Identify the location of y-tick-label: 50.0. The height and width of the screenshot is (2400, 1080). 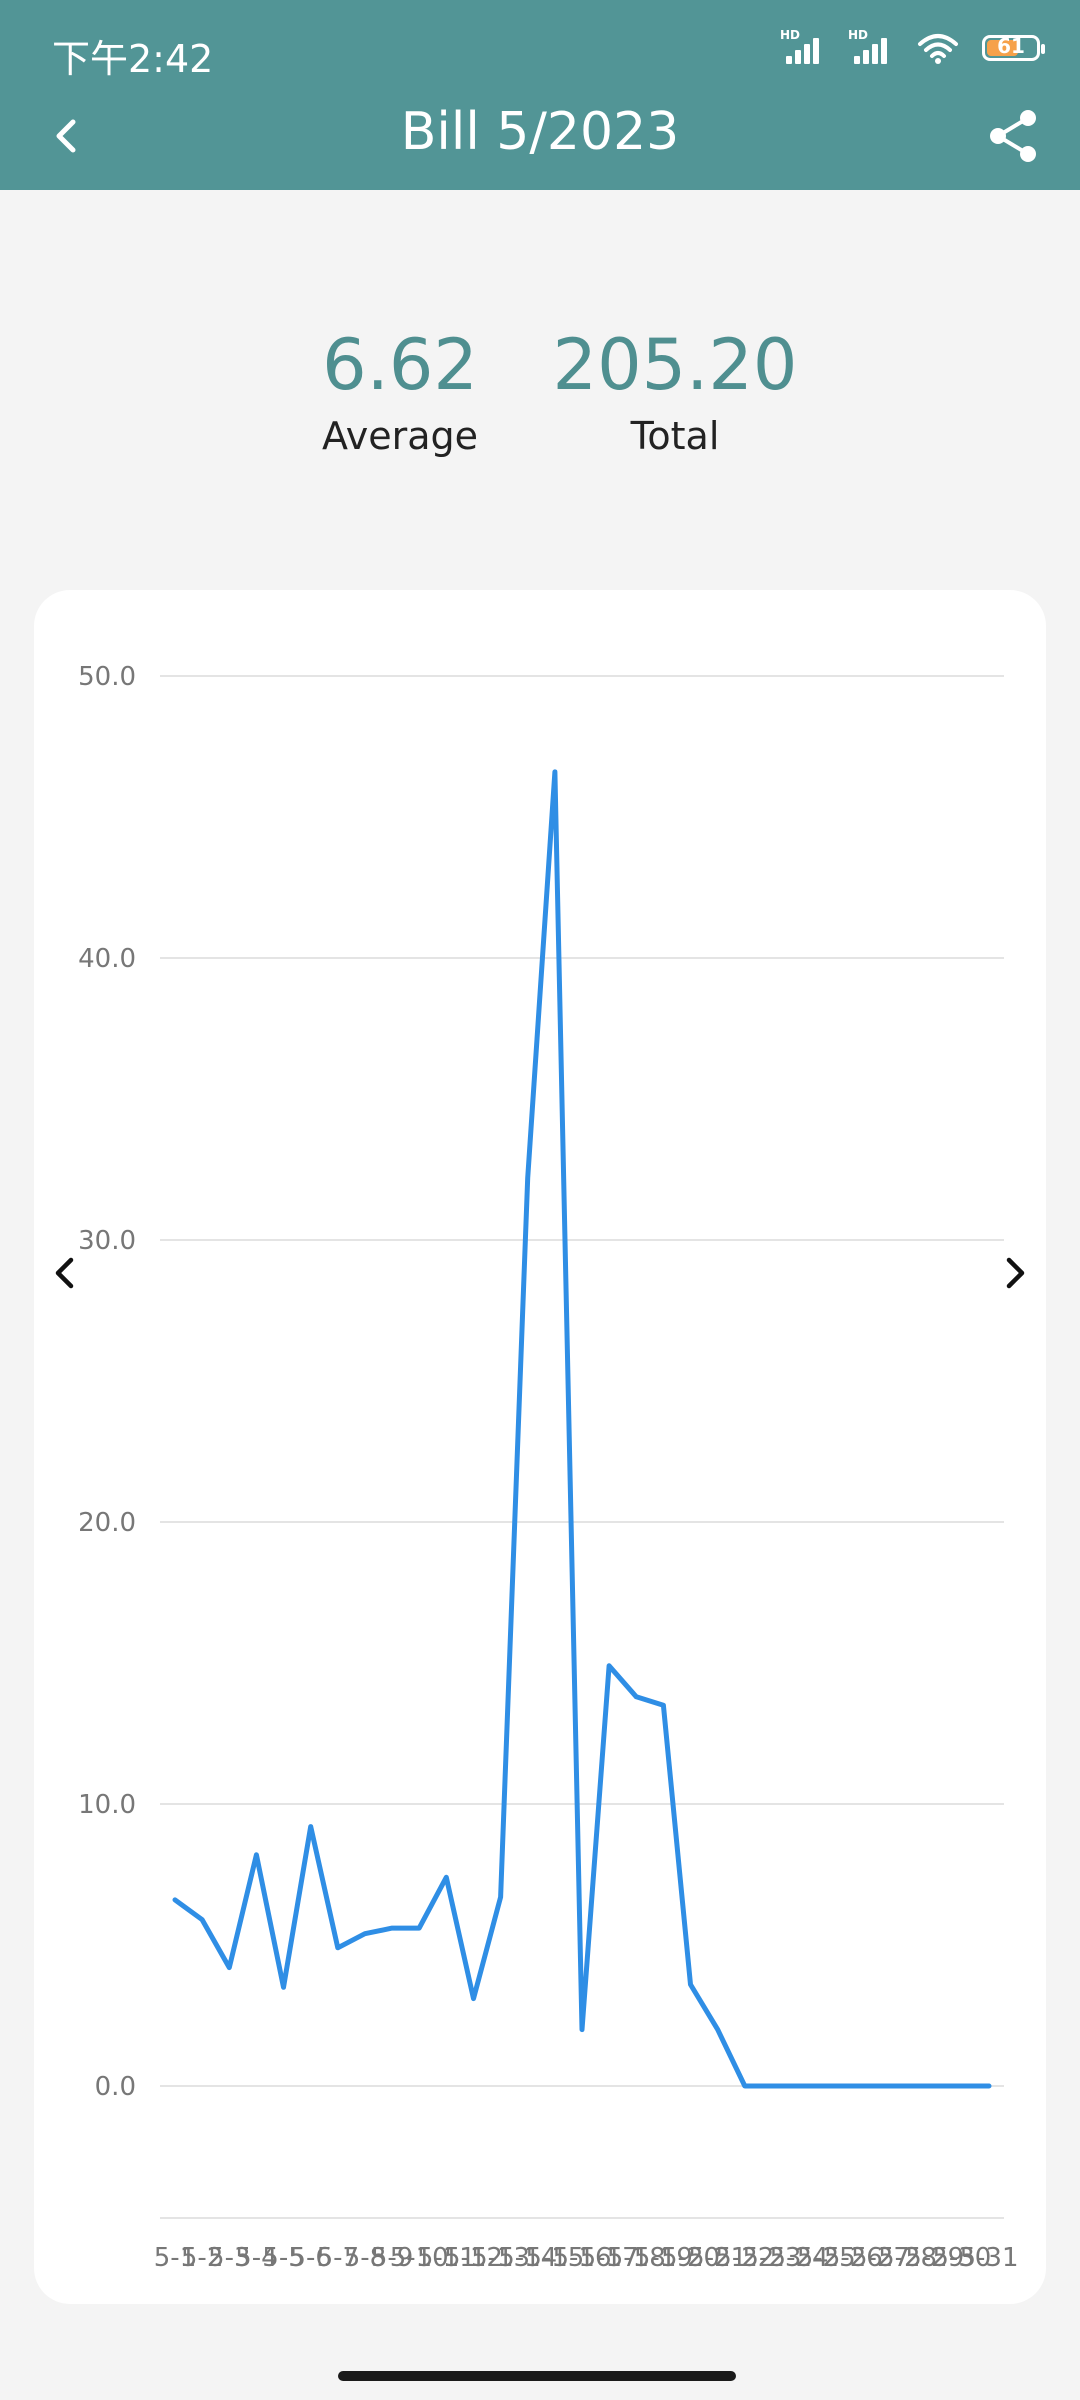
(107, 677).